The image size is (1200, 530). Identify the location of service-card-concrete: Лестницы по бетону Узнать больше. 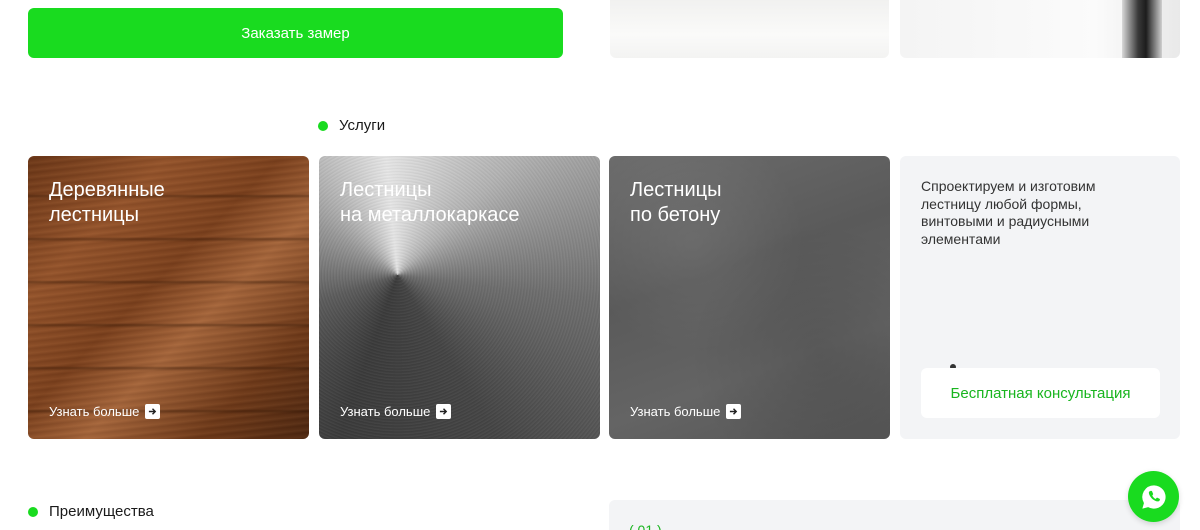
(749, 297).